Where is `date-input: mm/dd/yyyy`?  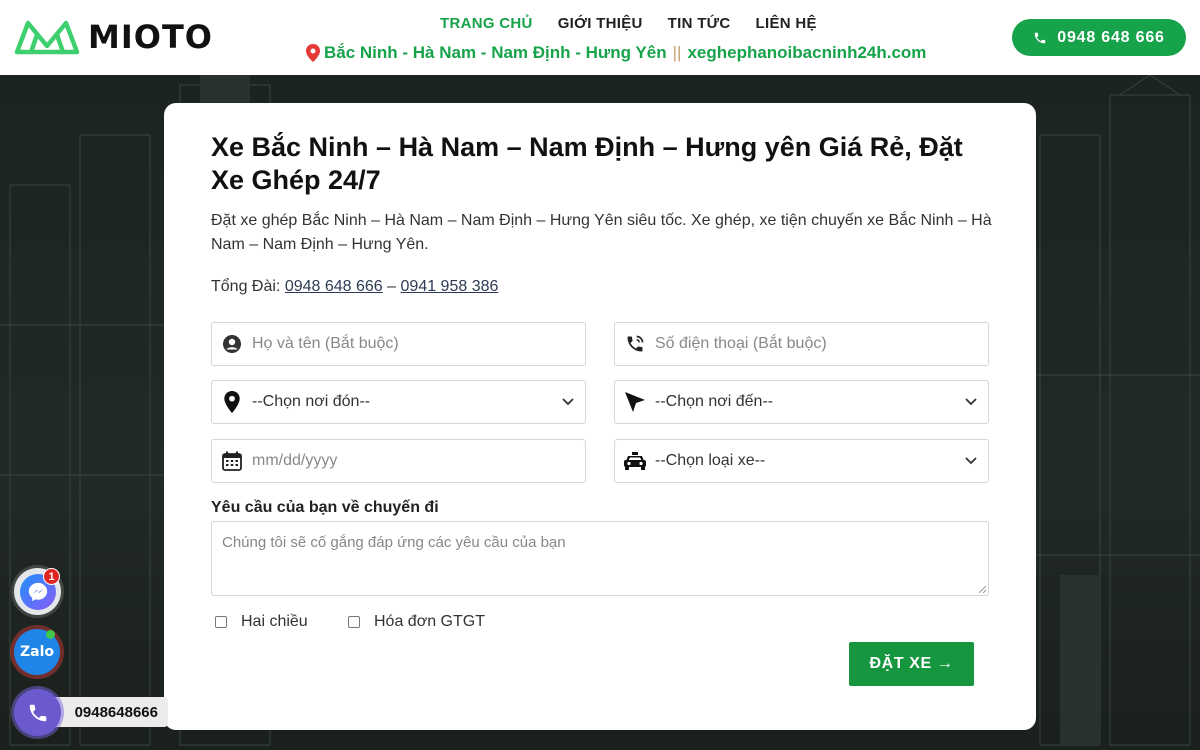
date-input: mm/dd/yyyy is located at coordinates (398, 461).